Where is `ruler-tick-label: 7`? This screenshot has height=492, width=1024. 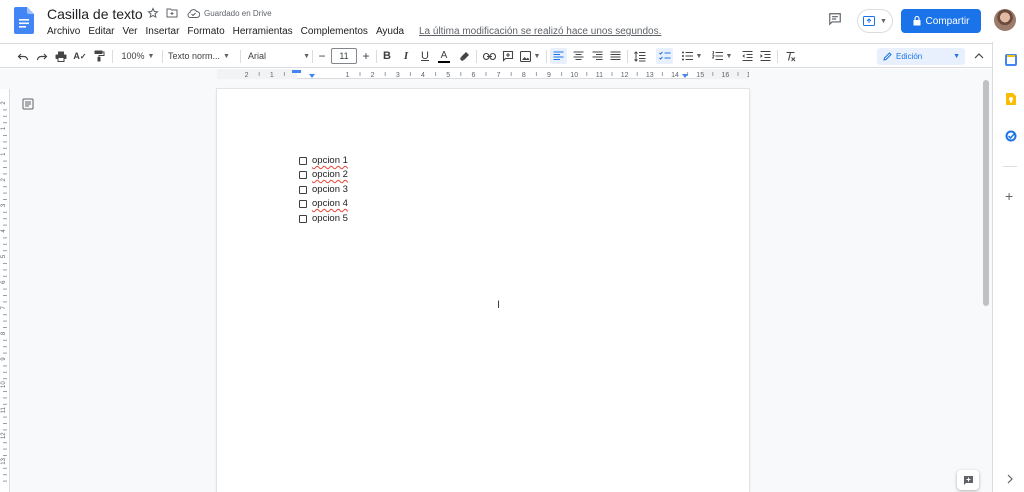
ruler-tick-label: 7 is located at coordinates (4, 307).